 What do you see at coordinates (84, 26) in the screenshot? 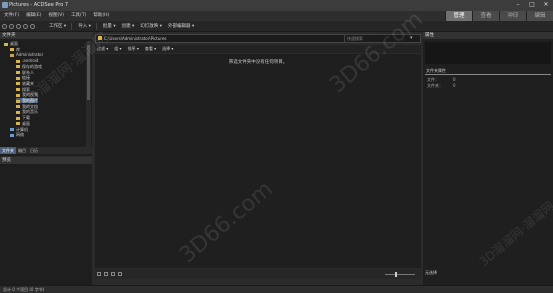
I see `import-menu: 导入 ▾` at bounding box center [84, 26].